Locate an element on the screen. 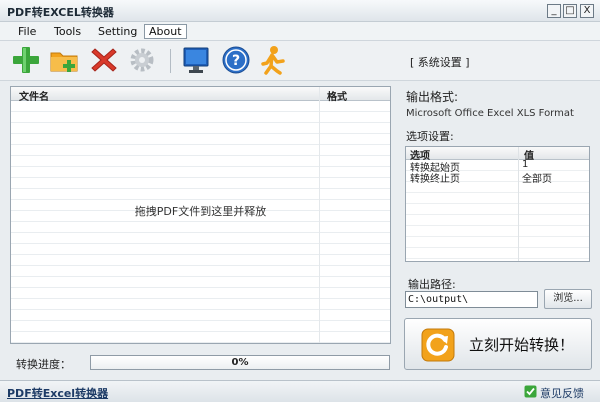 The image size is (600, 402). start-convert-label: 立刻开始转换！ is located at coordinates (522, 345).